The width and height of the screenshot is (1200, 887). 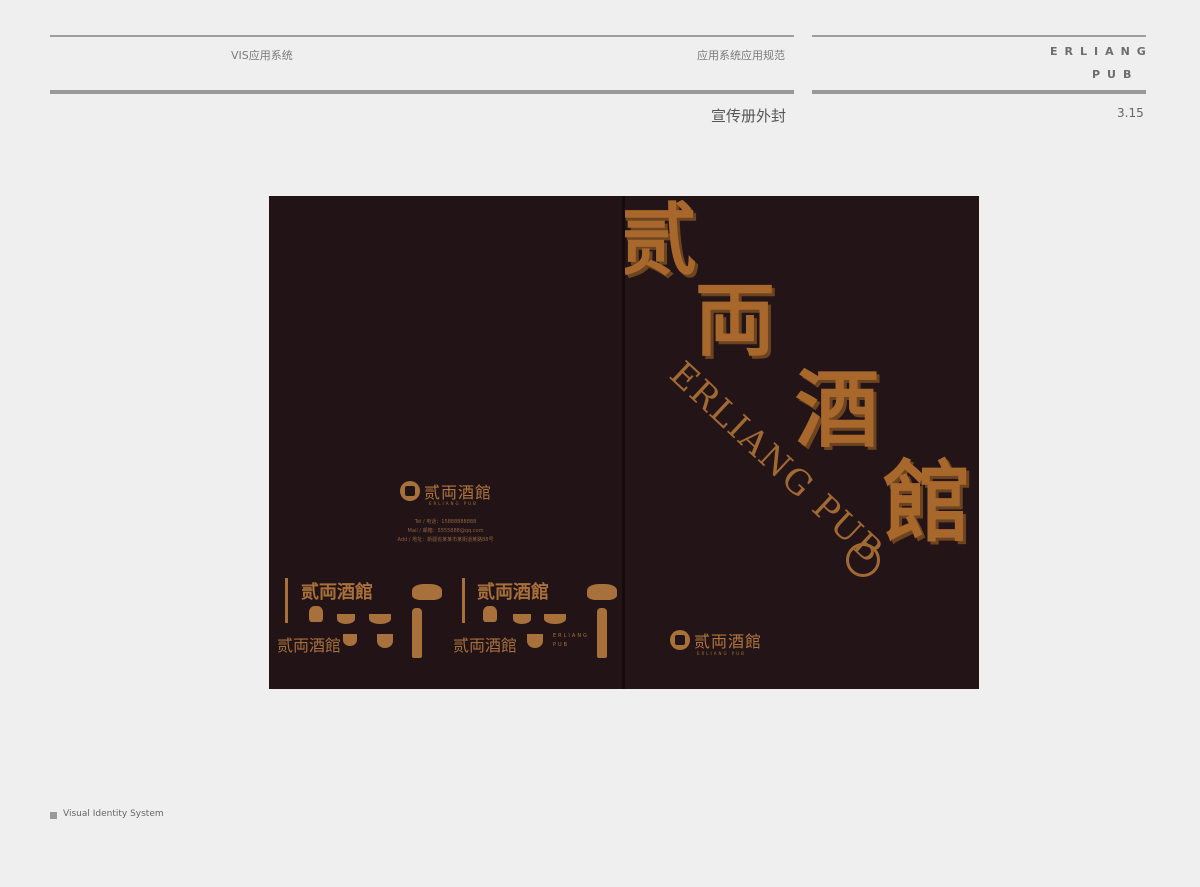 What do you see at coordinates (417, 633) in the screenshot?
I see `bottle-icon` at bounding box center [417, 633].